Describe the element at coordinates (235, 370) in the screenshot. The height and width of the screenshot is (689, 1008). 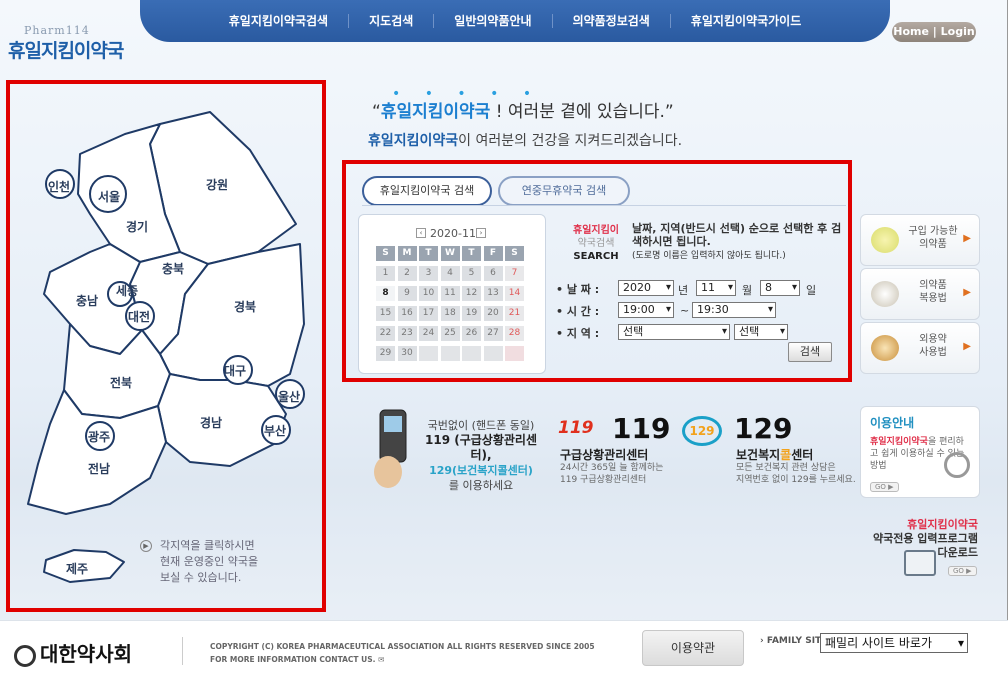
I see `region-daegu: 대구` at that location.